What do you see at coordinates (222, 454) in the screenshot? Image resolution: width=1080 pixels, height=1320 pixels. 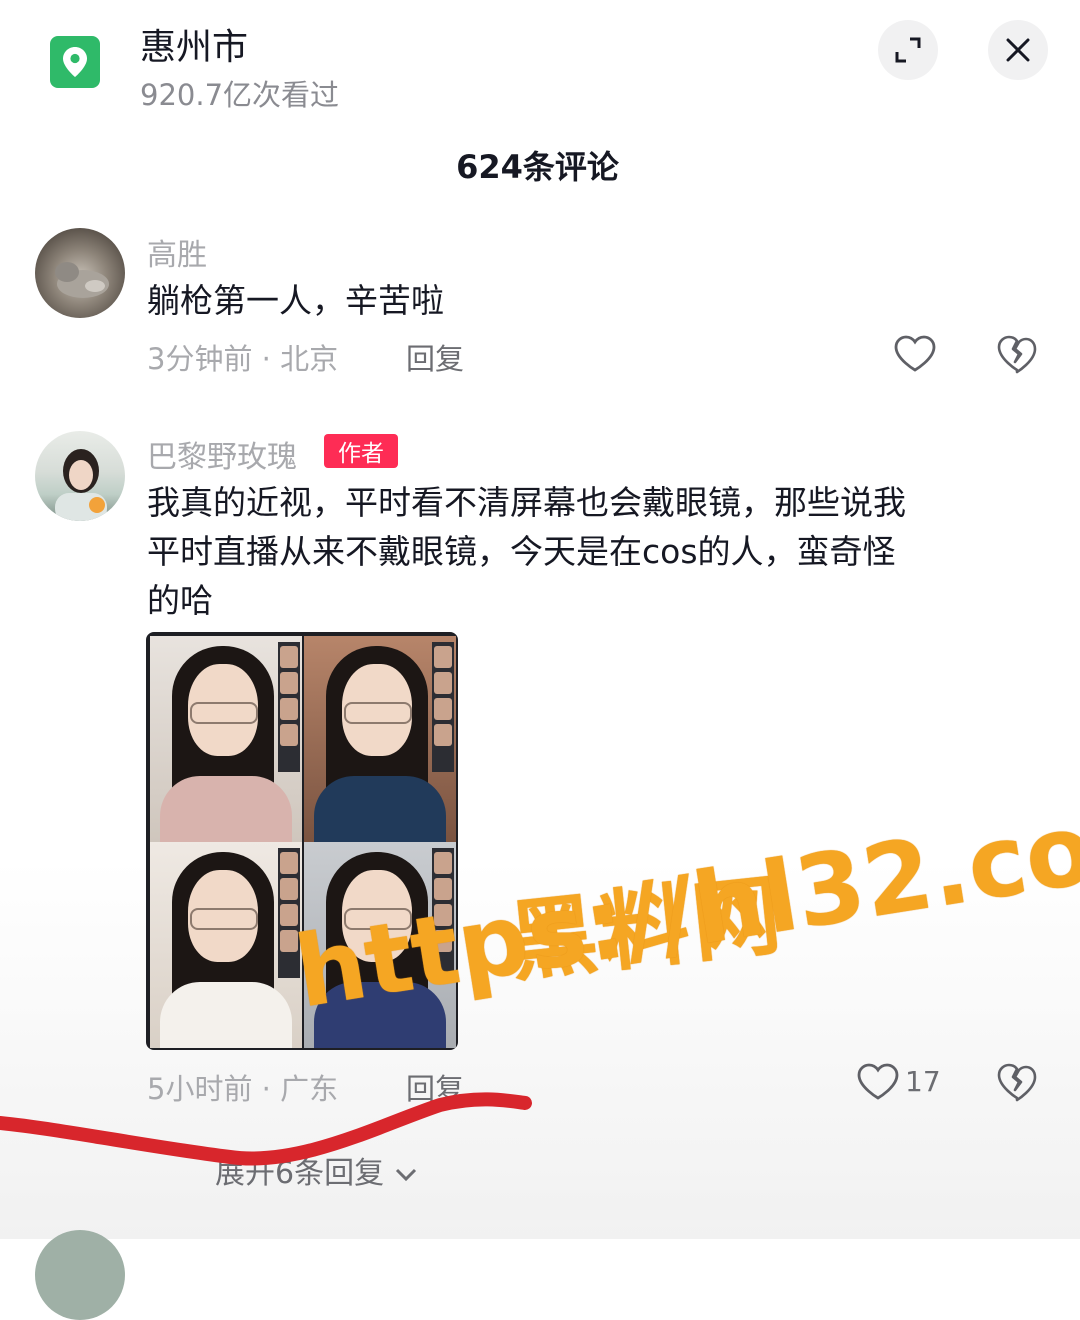 I see `comment-username: 巴黎野玫瑰` at bounding box center [222, 454].